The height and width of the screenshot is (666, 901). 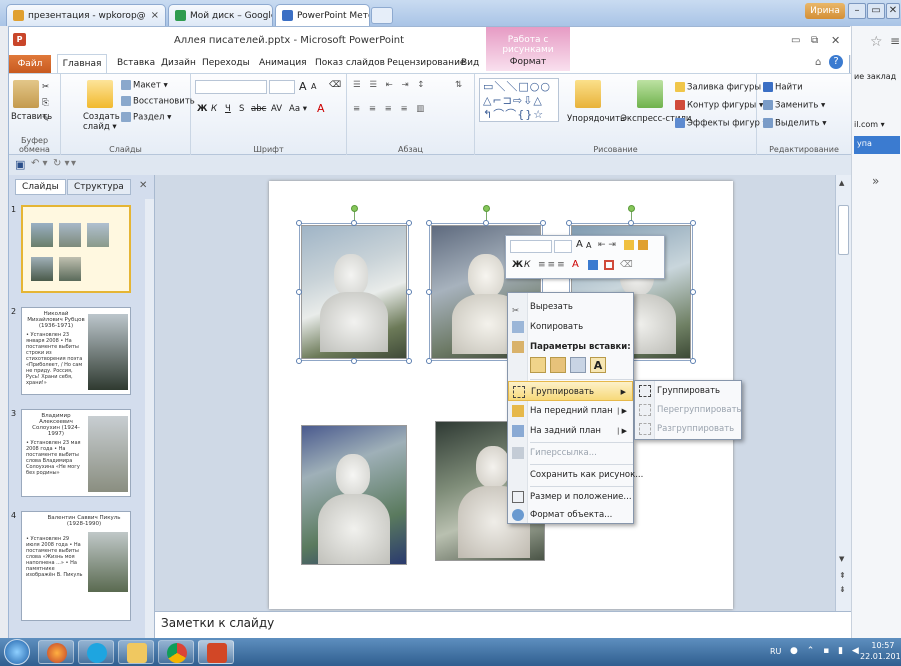 What do you see at coordinates (517, 265) in the screenshot?
I see `bold-button: Ж` at bounding box center [517, 265].